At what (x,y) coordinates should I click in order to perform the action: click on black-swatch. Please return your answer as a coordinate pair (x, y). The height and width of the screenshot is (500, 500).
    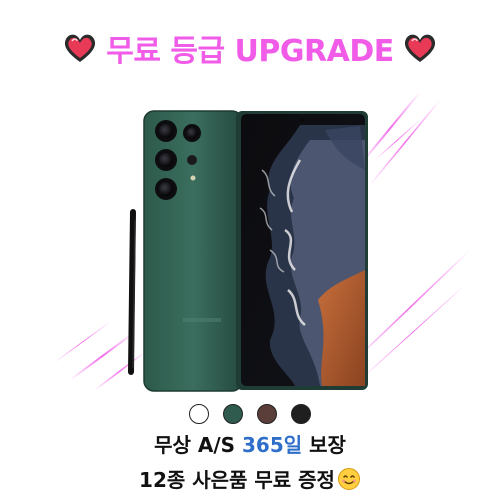
    Looking at the image, I should click on (301, 414).